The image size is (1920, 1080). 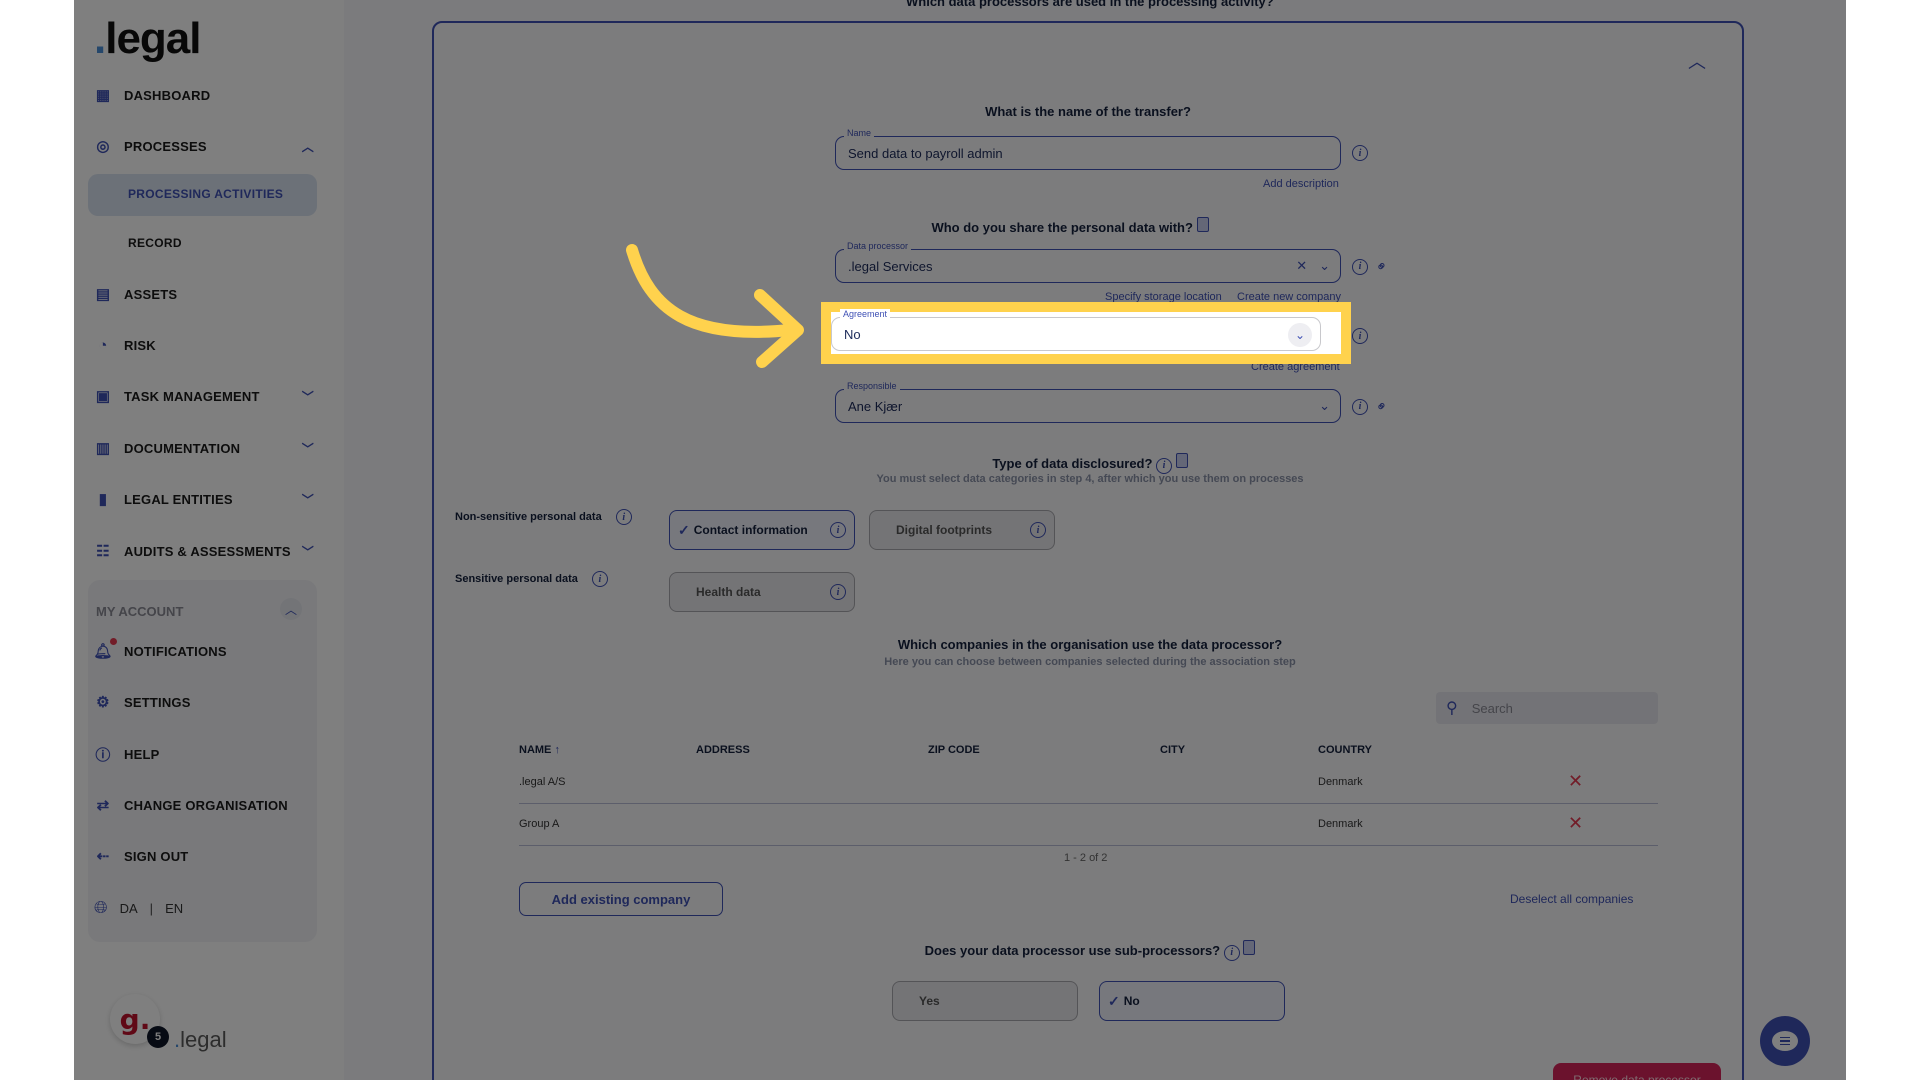 I want to click on dashboard-grid-icon: ▦, so click(x=103, y=95).